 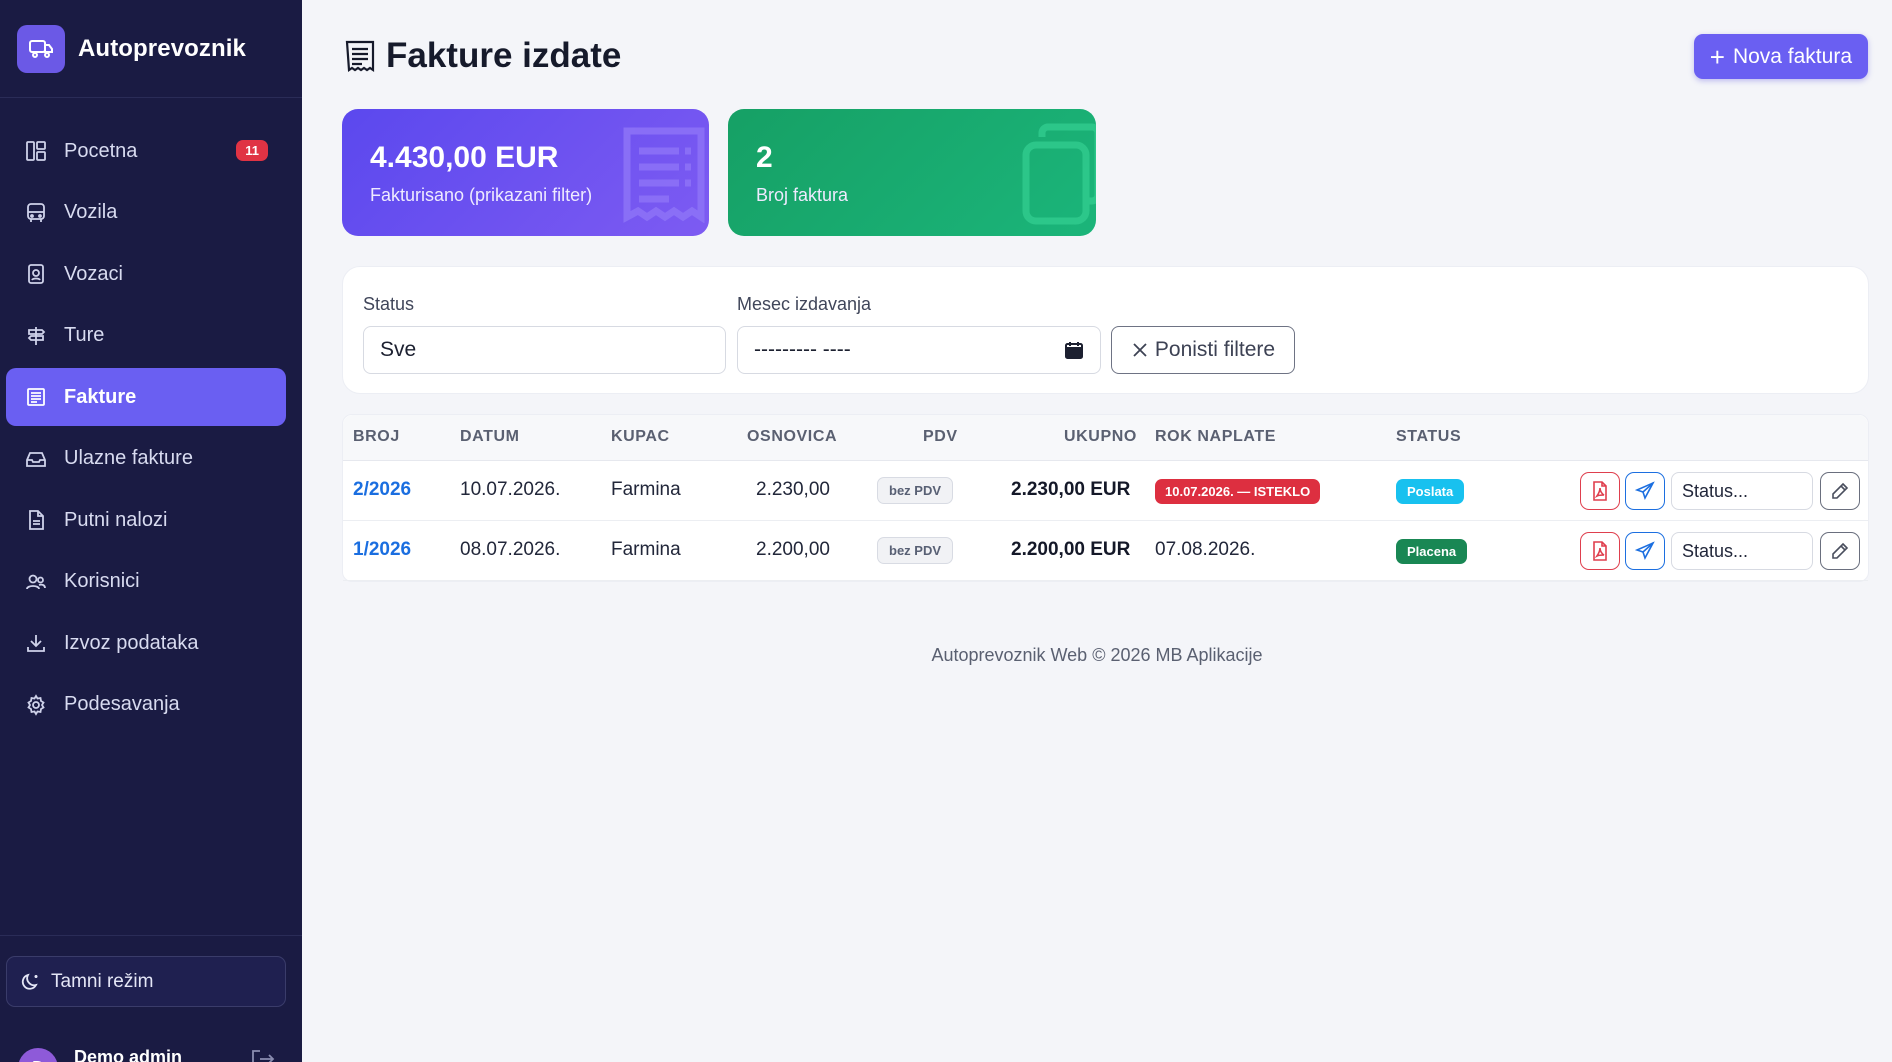 What do you see at coordinates (481, 195) in the screenshot?
I see `stat-label: Fakturisano (prikazani filter)` at bounding box center [481, 195].